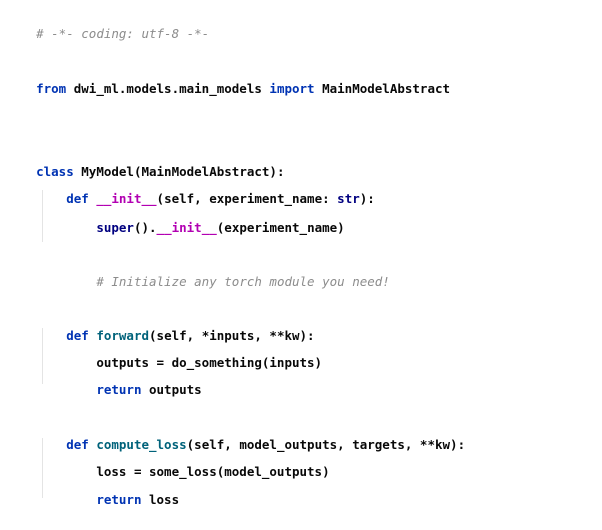 The width and height of the screenshot is (602, 530). Describe the element at coordinates (167, 460) in the screenshot. I see `code-line-loss: loss = some_loss(model_outputs)` at that location.